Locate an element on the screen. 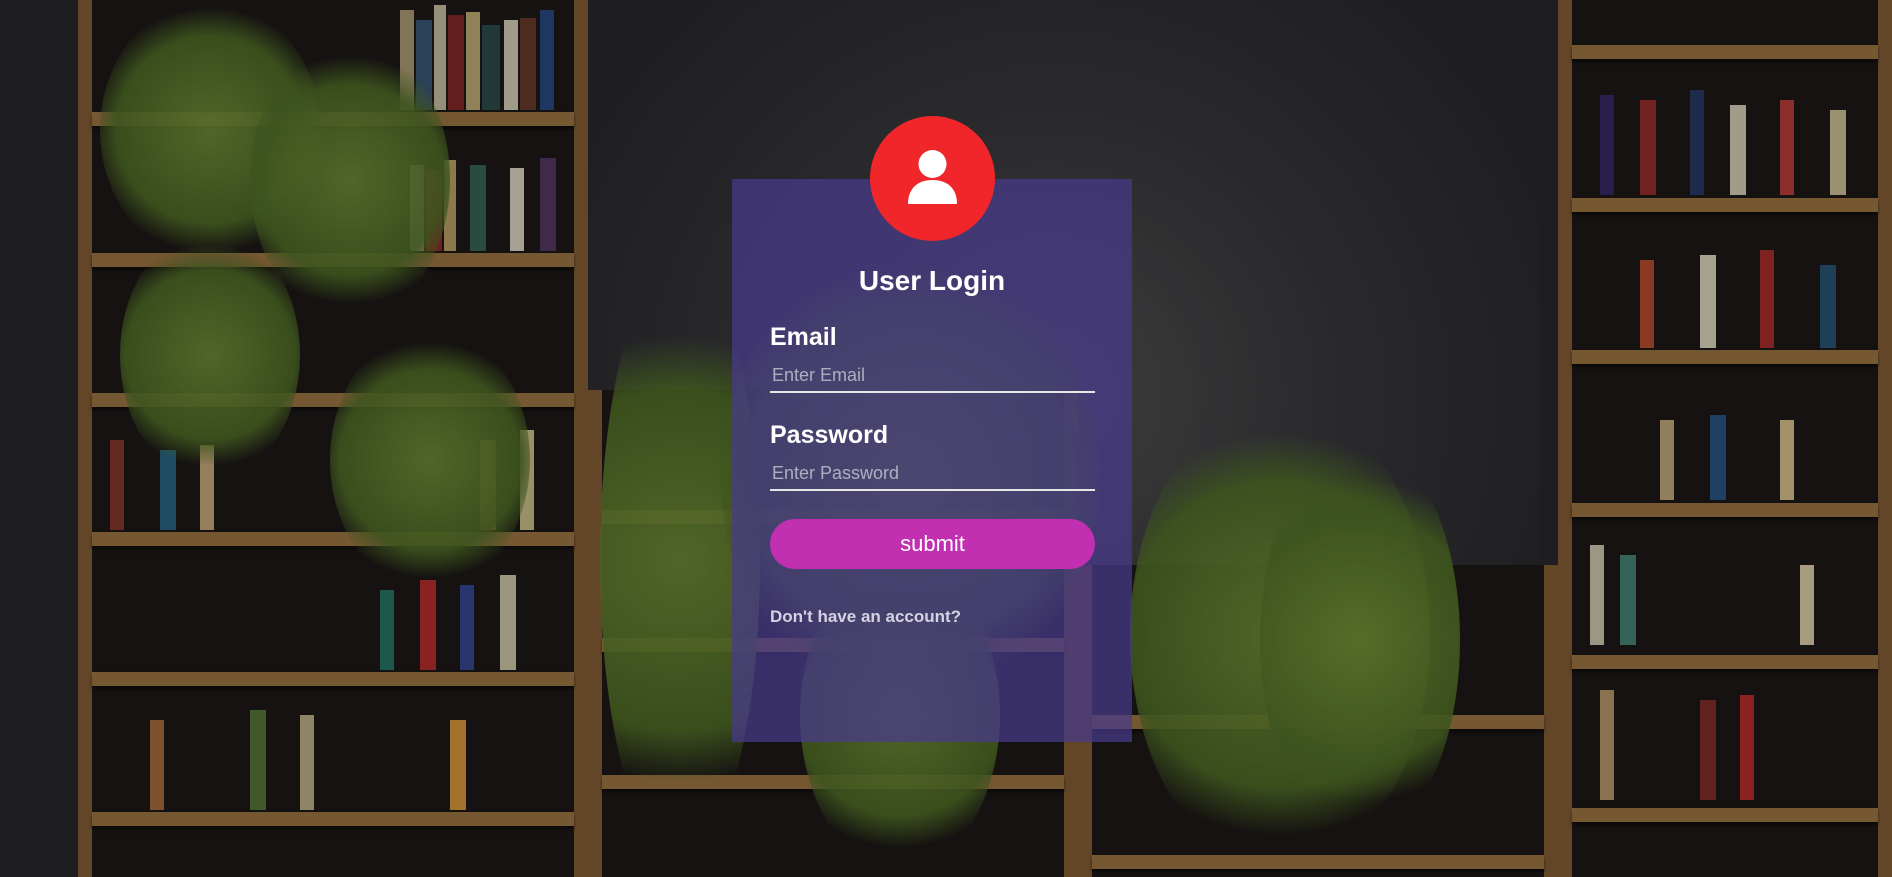  password-label: Password is located at coordinates (829, 435).